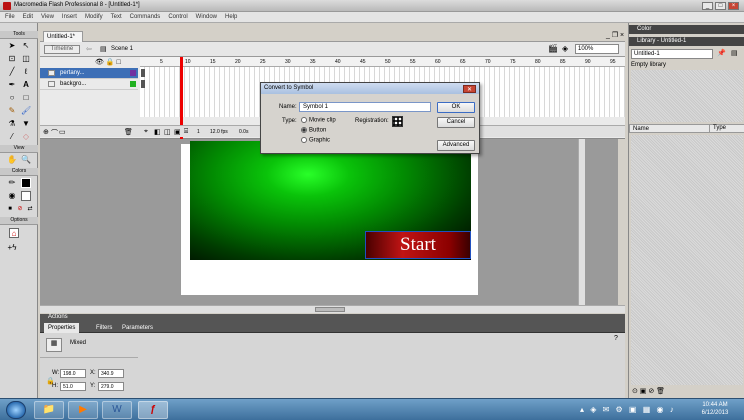  What do you see at coordinates (27, 16) in the screenshot?
I see `menu-edit: Edit` at bounding box center [27, 16].